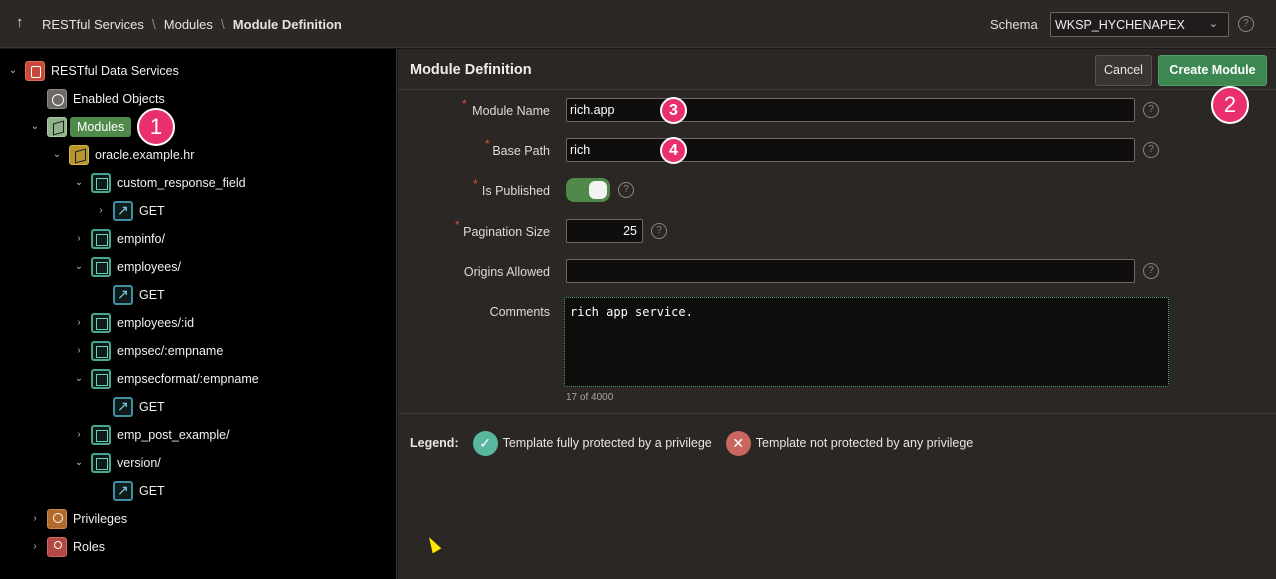 This screenshot has height=579, width=1276. What do you see at coordinates (188, 379) in the screenshot?
I see `tree-node-label: empsecformat/:empname` at bounding box center [188, 379].